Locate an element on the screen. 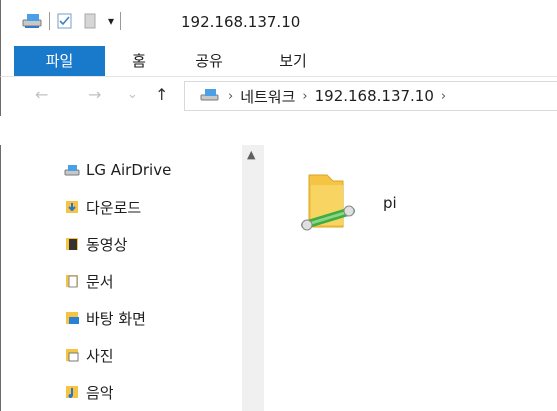  title-bar: ▾ 192.168.137.10 is located at coordinates (278, 23).